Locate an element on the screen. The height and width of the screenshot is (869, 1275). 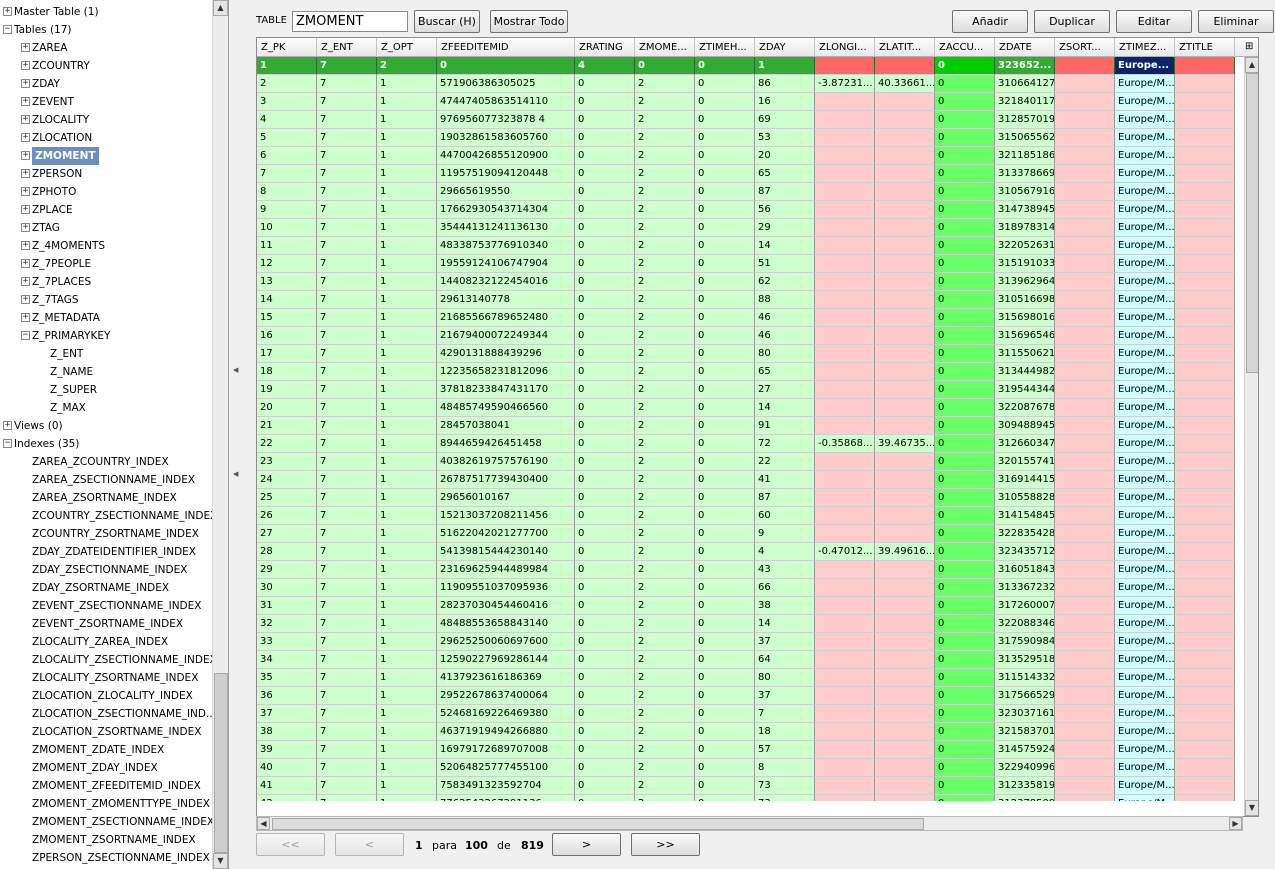
table-cell: 309488945 is located at coordinates (1025, 426).